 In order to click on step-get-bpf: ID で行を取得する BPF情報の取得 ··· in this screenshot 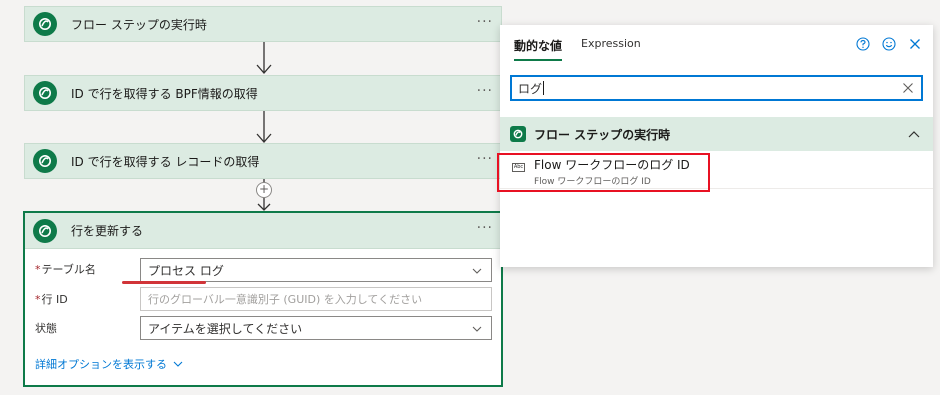, I will do `click(263, 93)`.